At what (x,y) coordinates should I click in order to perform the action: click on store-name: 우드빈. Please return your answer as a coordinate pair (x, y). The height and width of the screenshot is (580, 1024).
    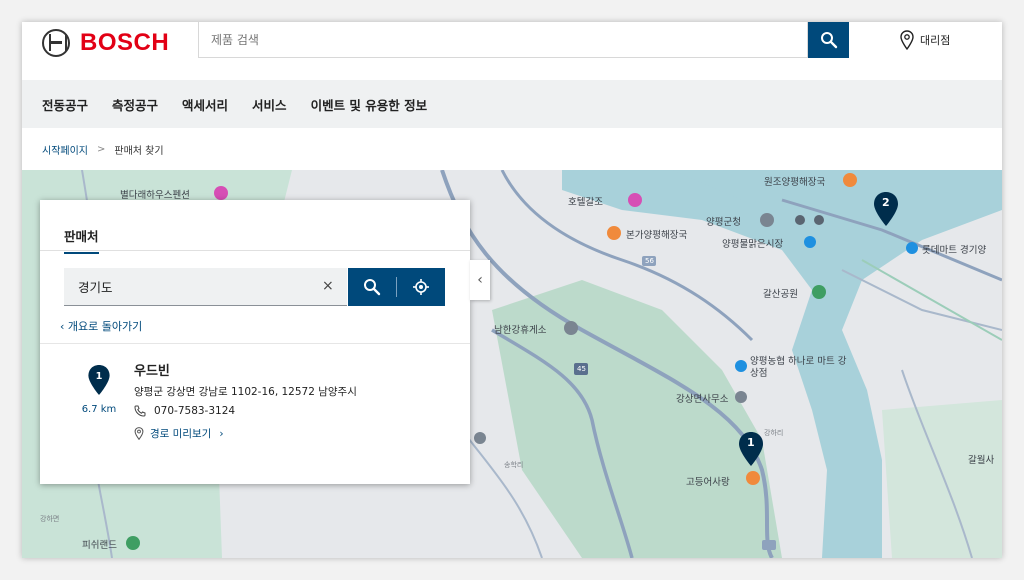
    Looking at the image, I should click on (152, 371).